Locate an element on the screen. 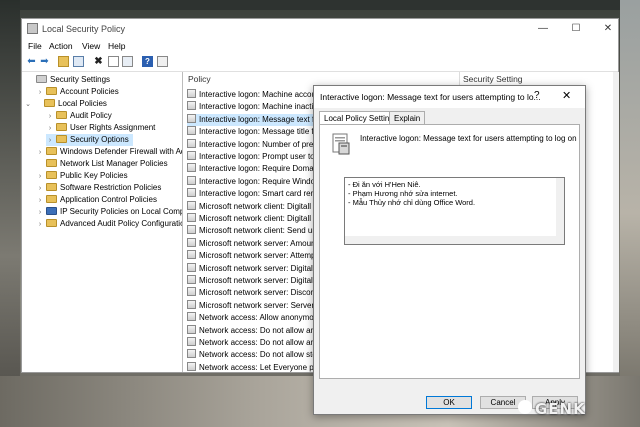  table-row: Interactive logon: Message title fo is located at coordinates (252, 132).